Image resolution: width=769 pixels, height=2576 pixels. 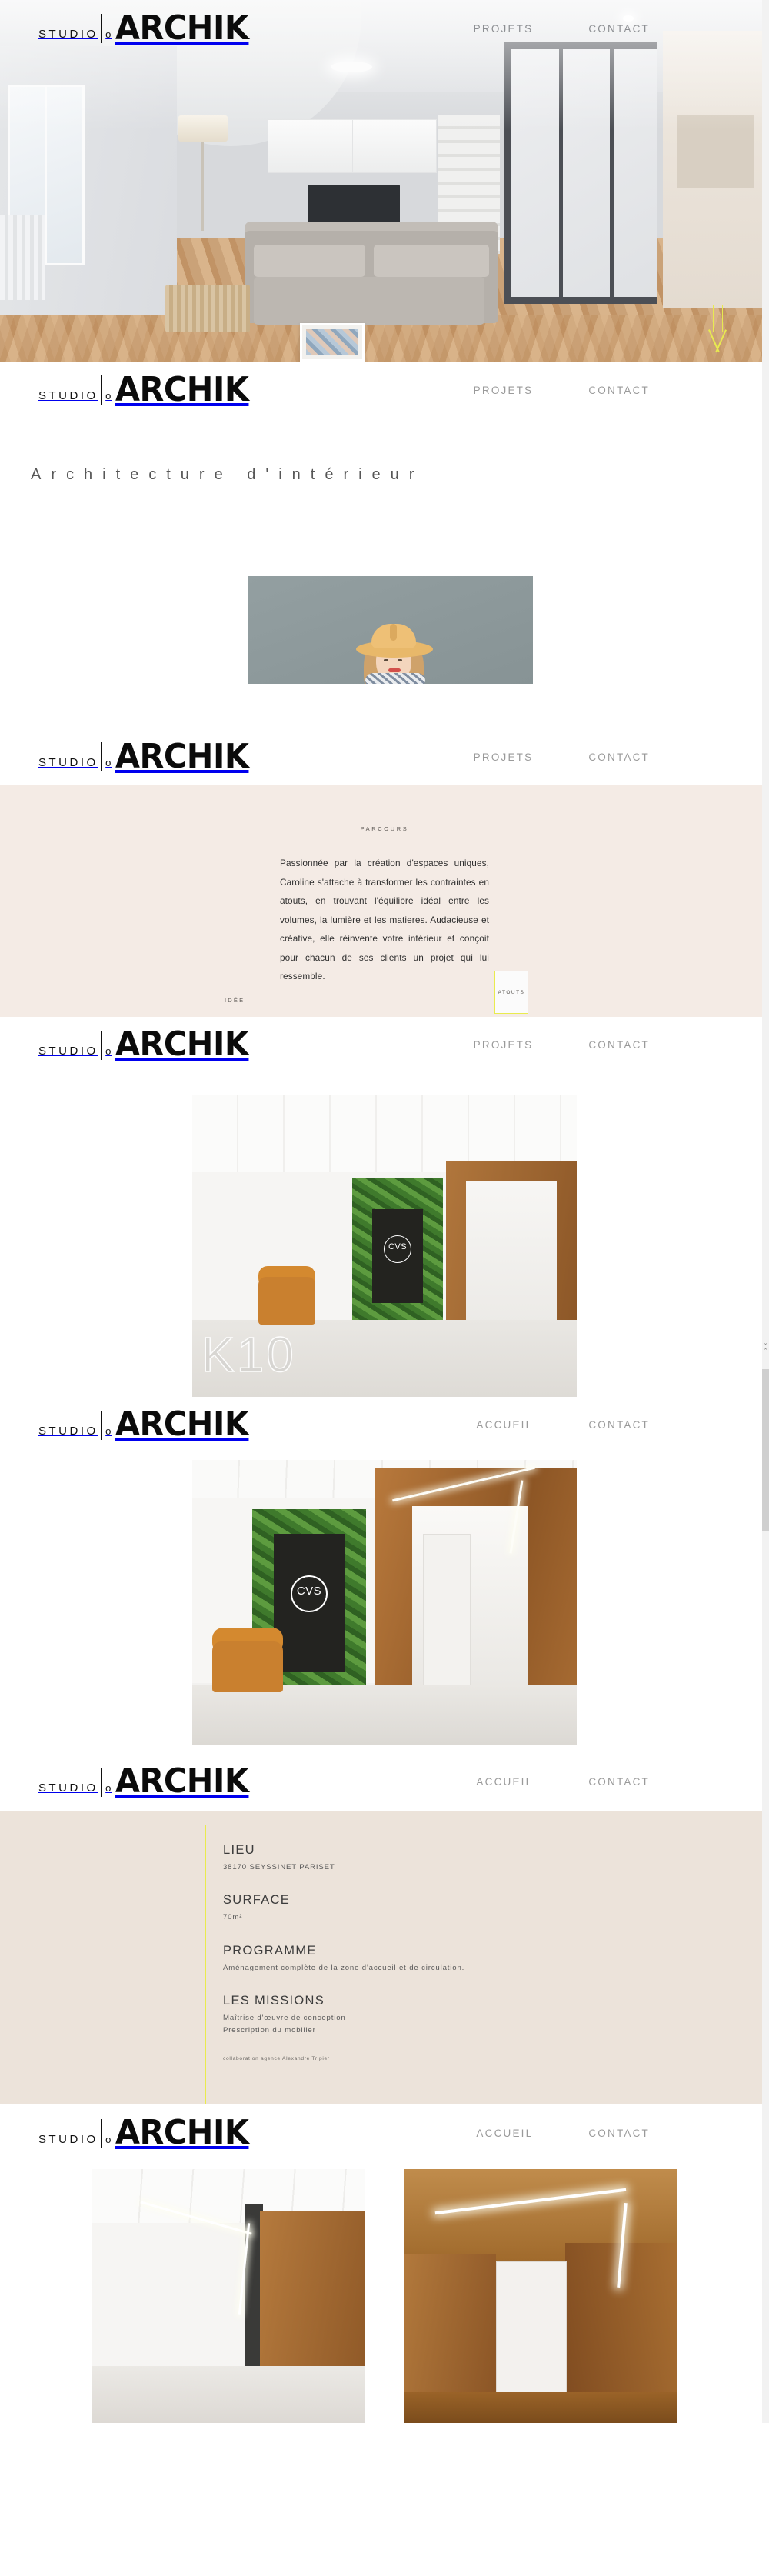 What do you see at coordinates (274, 2001) in the screenshot?
I see `detail-heading: LES MISSIONS` at bounding box center [274, 2001].